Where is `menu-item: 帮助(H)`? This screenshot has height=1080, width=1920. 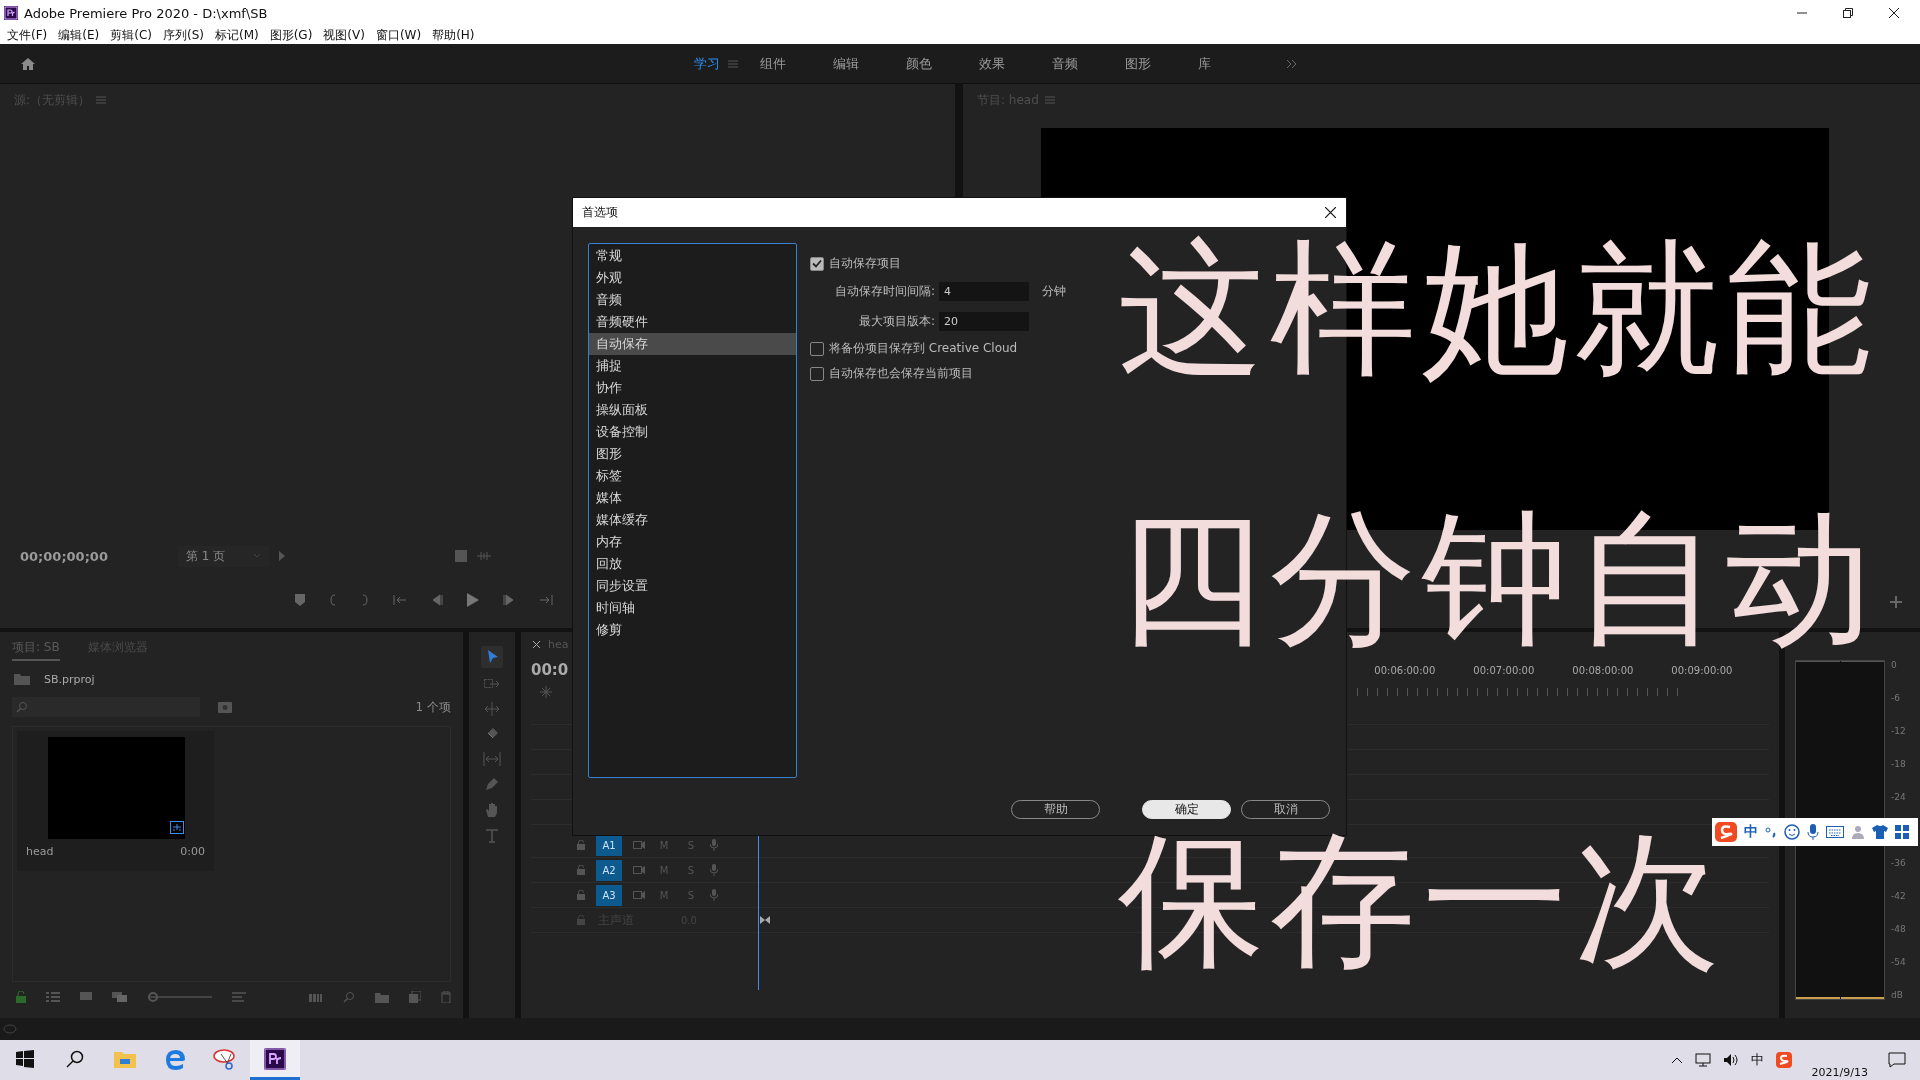 menu-item: 帮助(H) is located at coordinates (453, 35).